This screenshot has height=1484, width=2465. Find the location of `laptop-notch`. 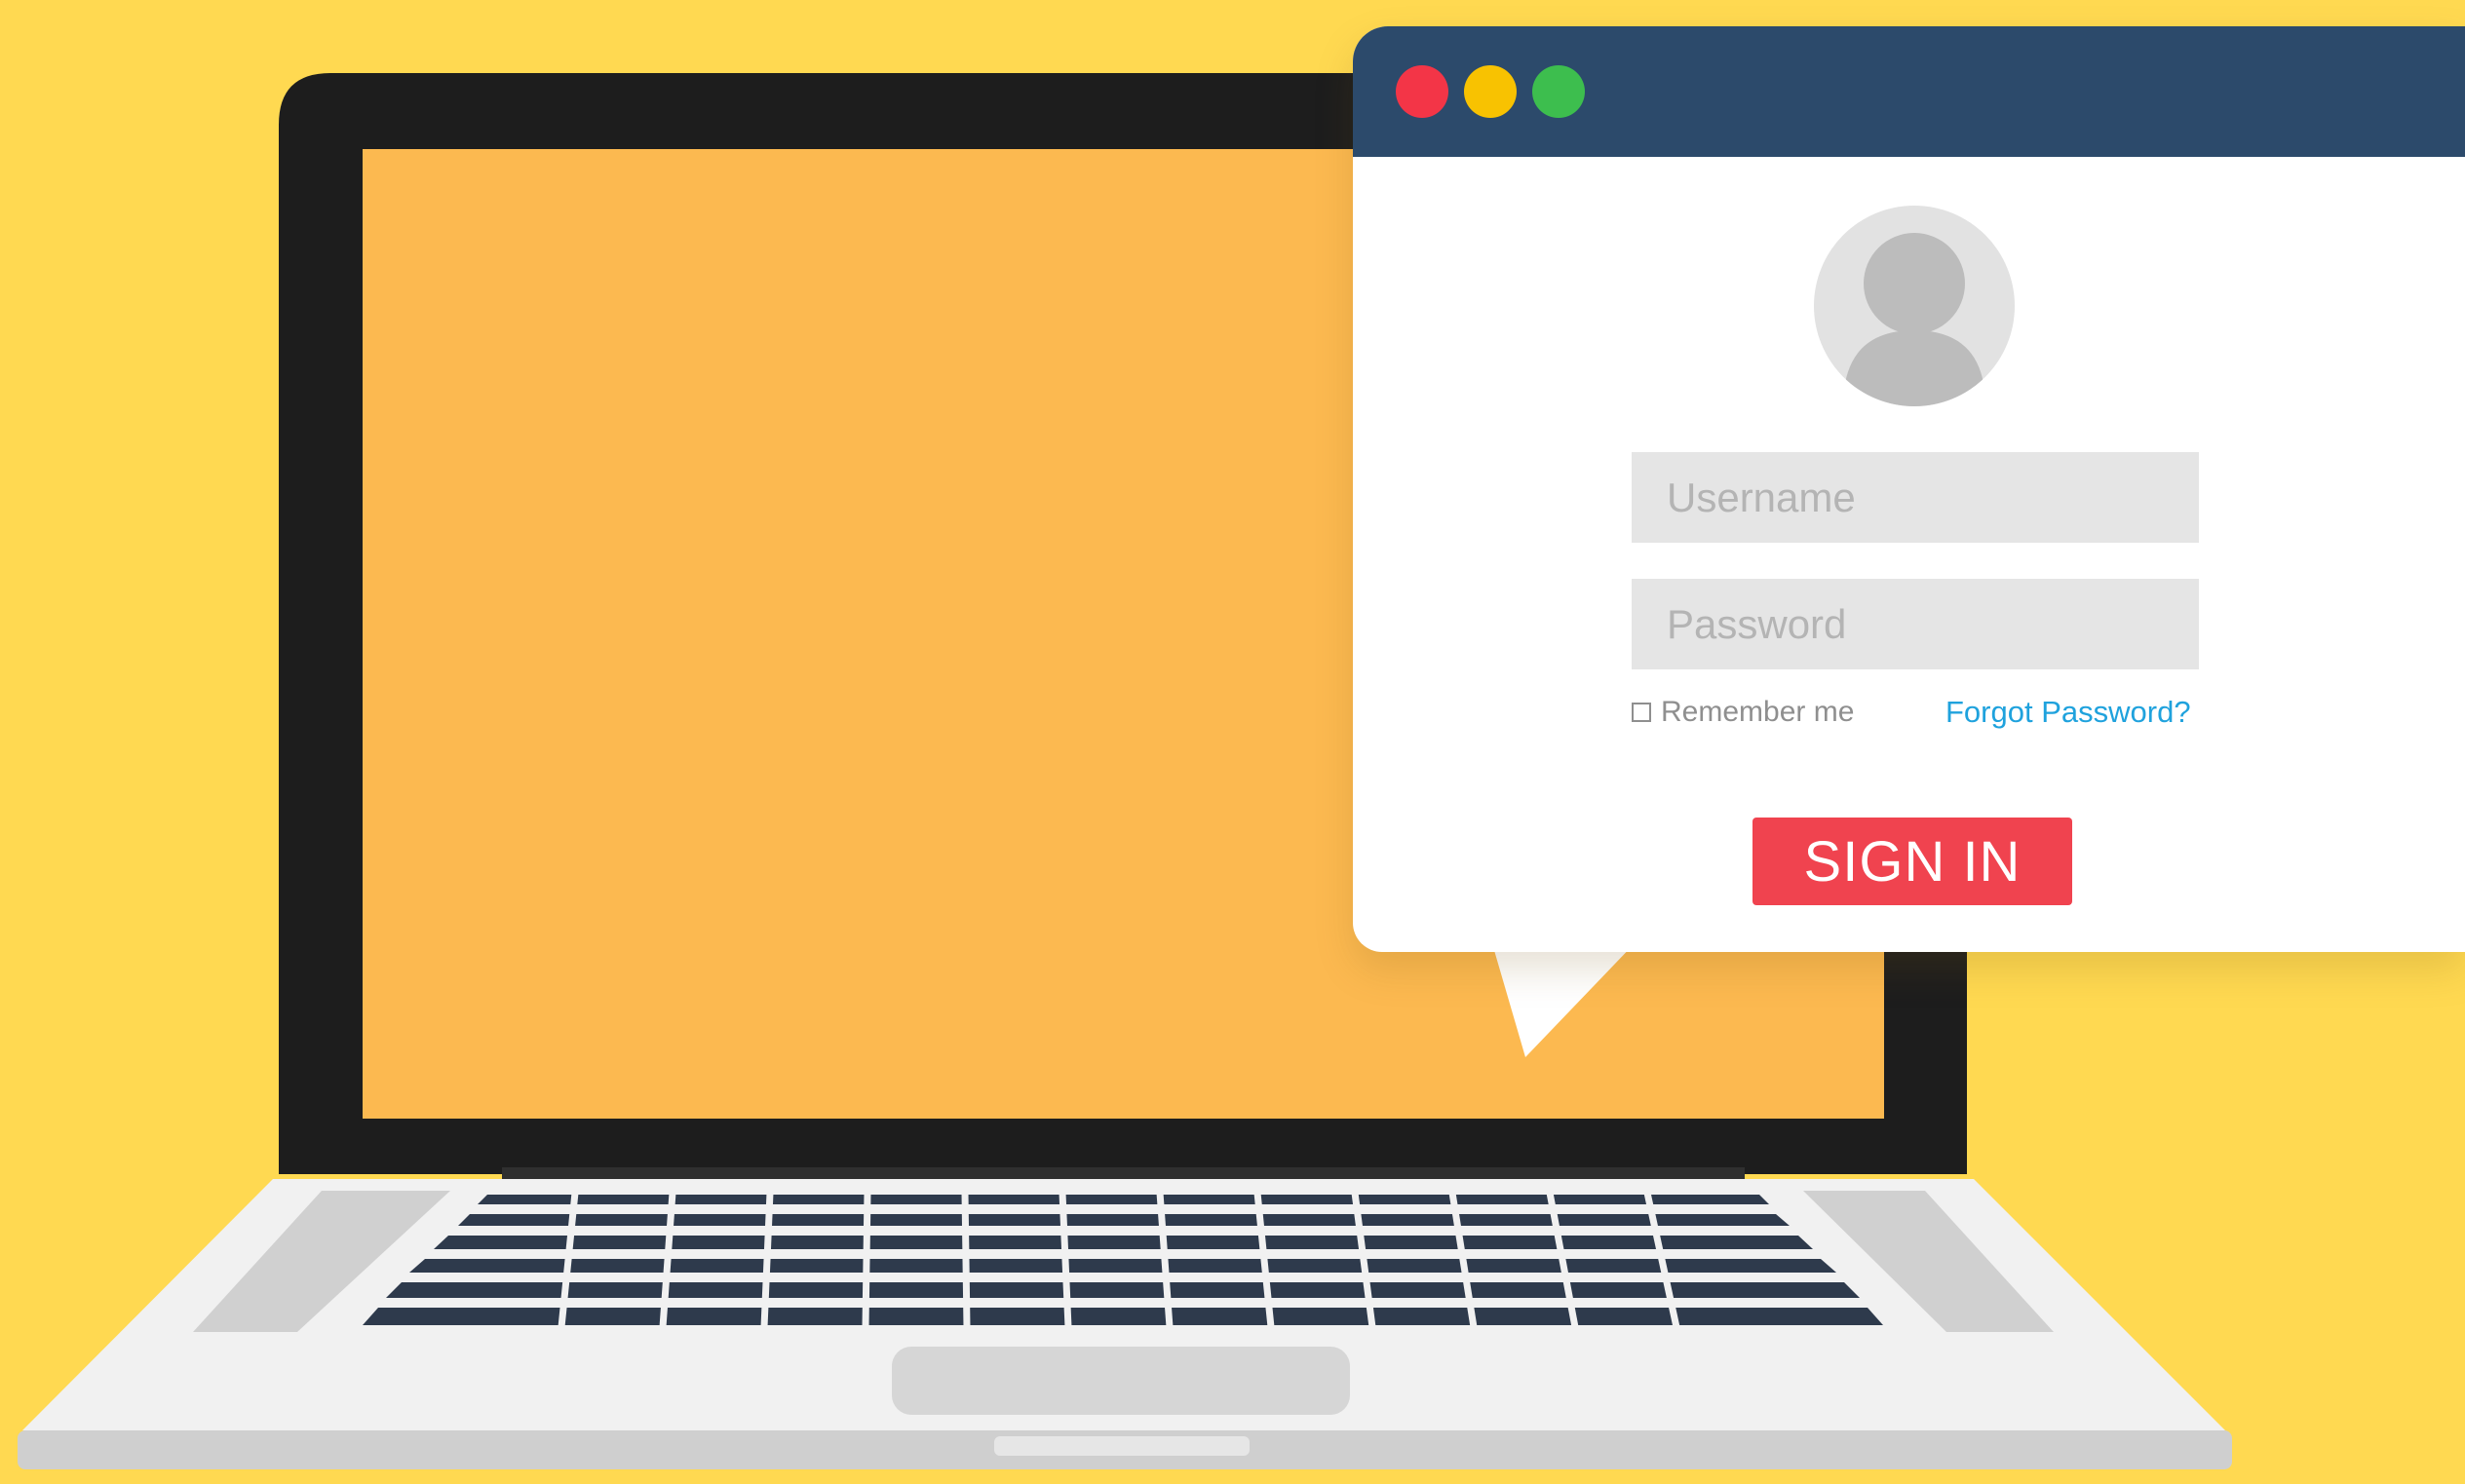

laptop-notch is located at coordinates (1122, 1446).